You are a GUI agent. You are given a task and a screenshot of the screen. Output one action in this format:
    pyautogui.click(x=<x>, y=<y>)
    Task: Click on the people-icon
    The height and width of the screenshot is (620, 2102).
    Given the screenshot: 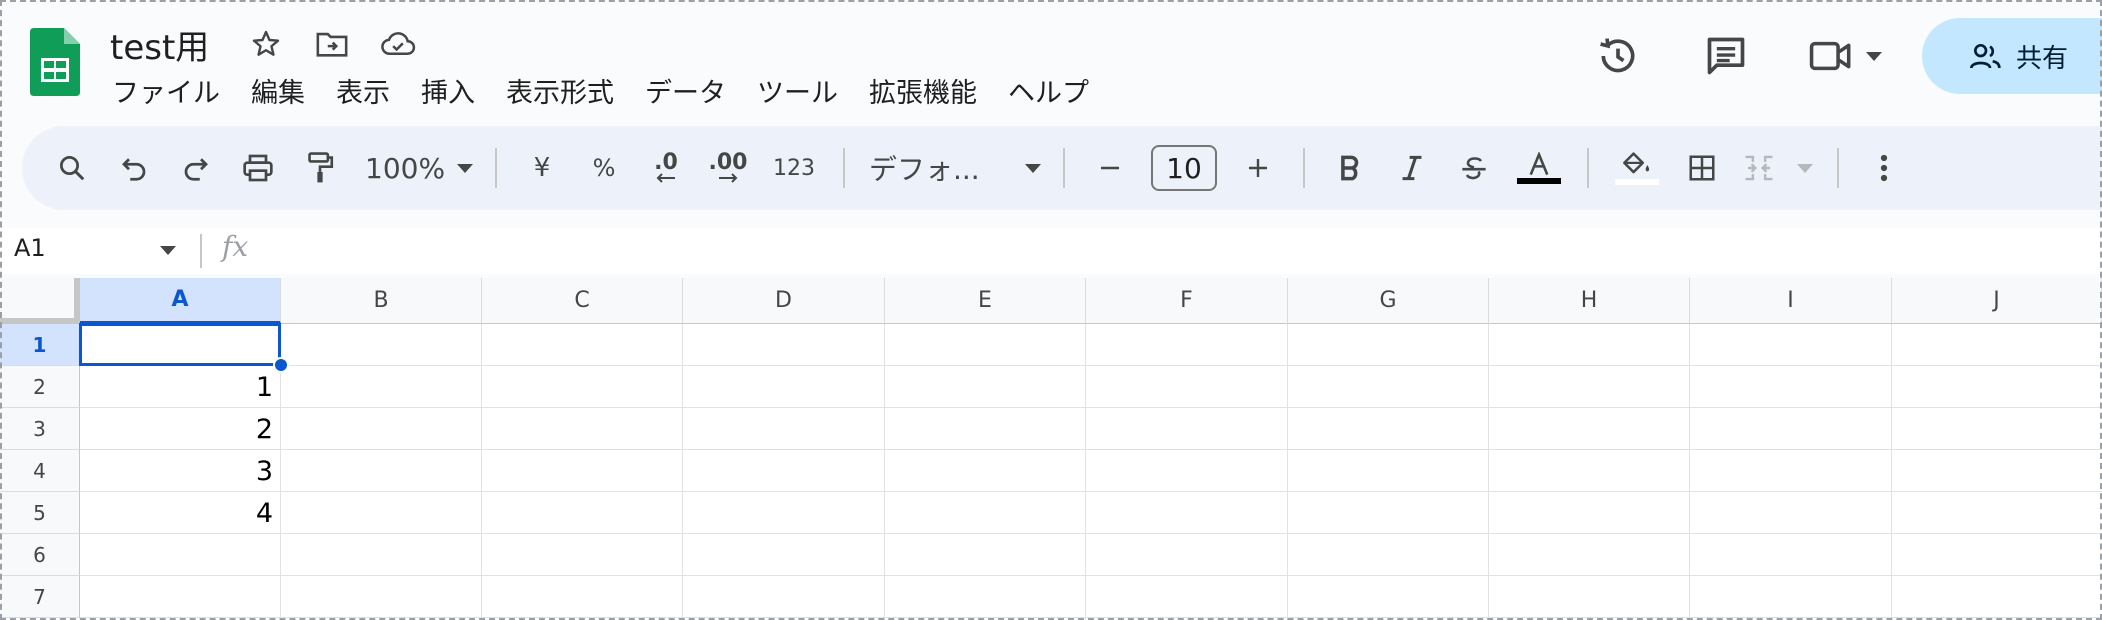 What is the action you would take?
    pyautogui.click(x=1985, y=56)
    